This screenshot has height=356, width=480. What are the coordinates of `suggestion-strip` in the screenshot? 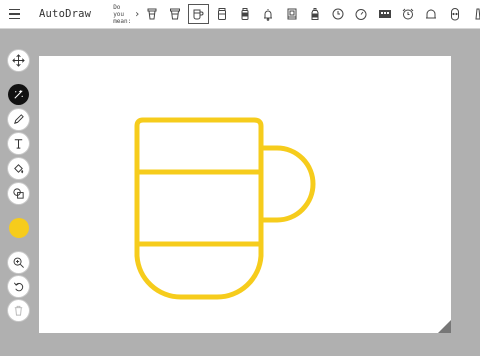 It's located at (310, 14).